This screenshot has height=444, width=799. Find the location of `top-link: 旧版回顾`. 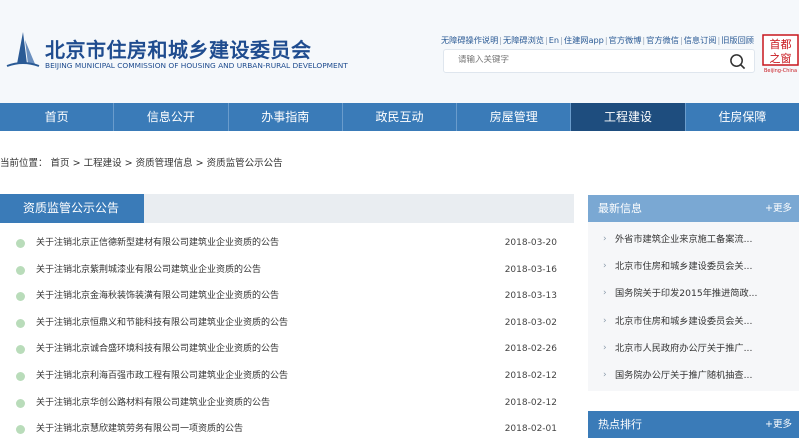

top-link: 旧版回顾 is located at coordinates (737, 40).